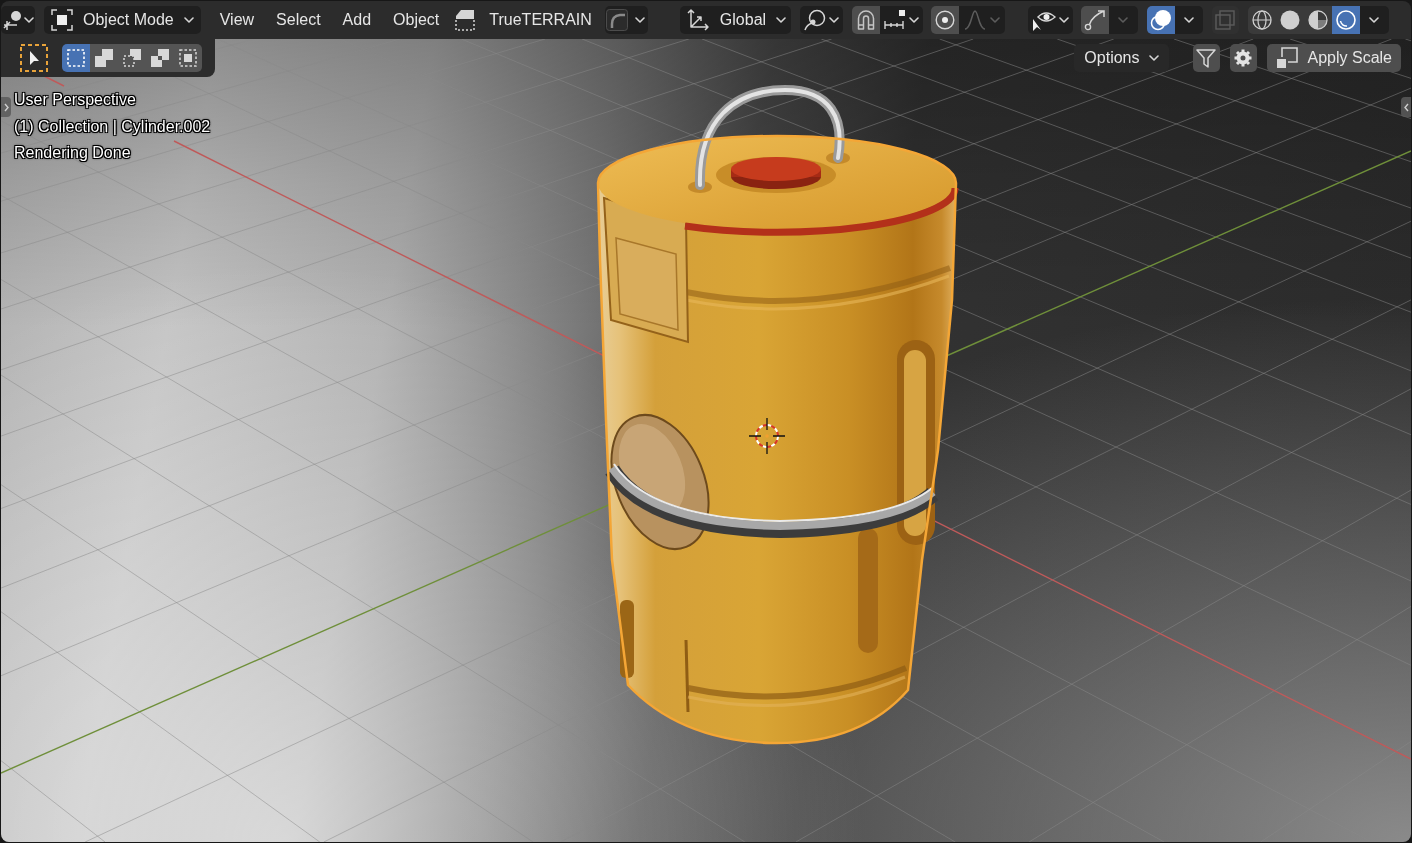 This screenshot has height=843, width=1412. I want to click on menu-item: Add, so click(357, 20).